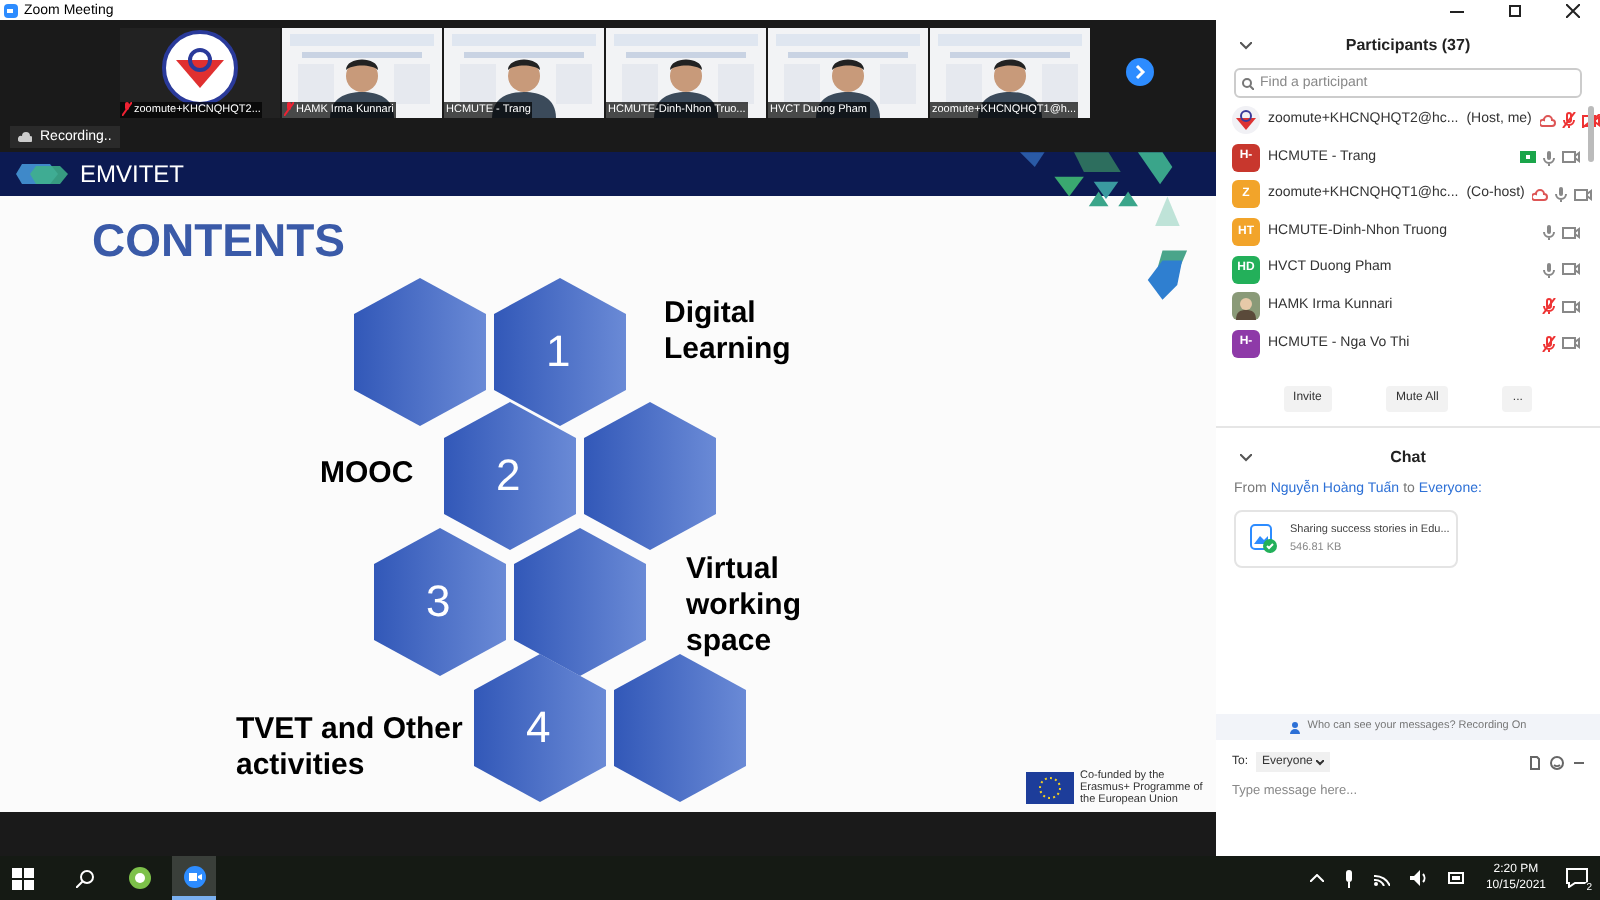  I want to click on hexagon-number: 1, so click(558, 352).